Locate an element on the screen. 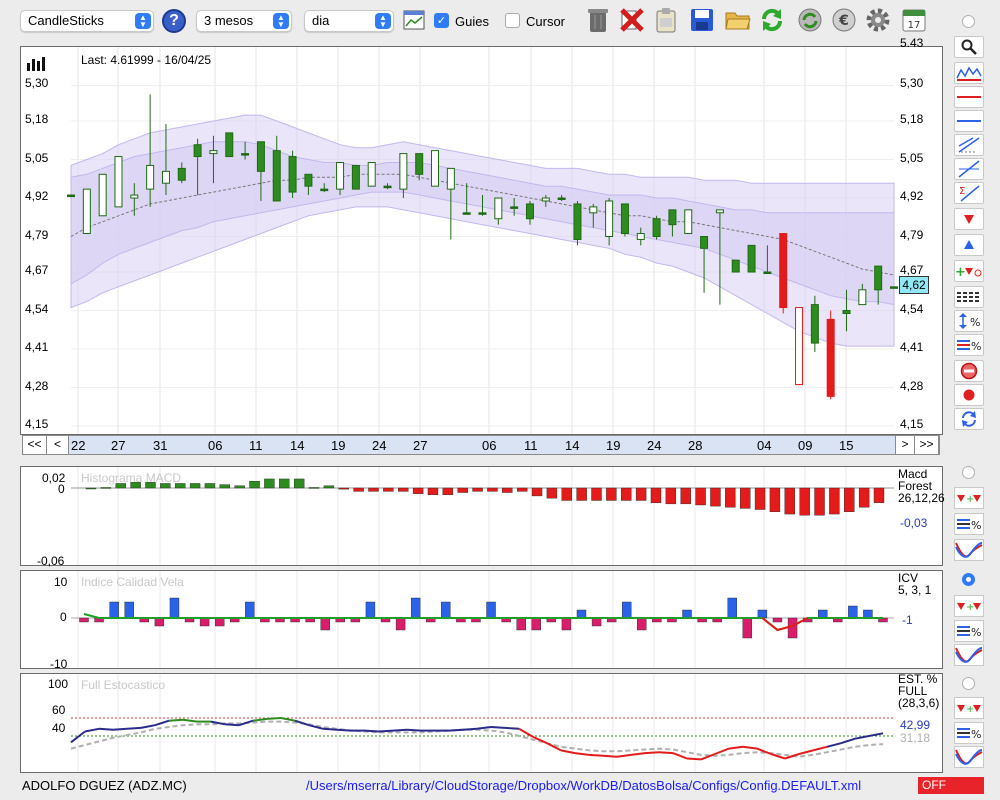 This screenshot has height=800, width=1000. icv-curve-button is located at coordinates (969, 655).